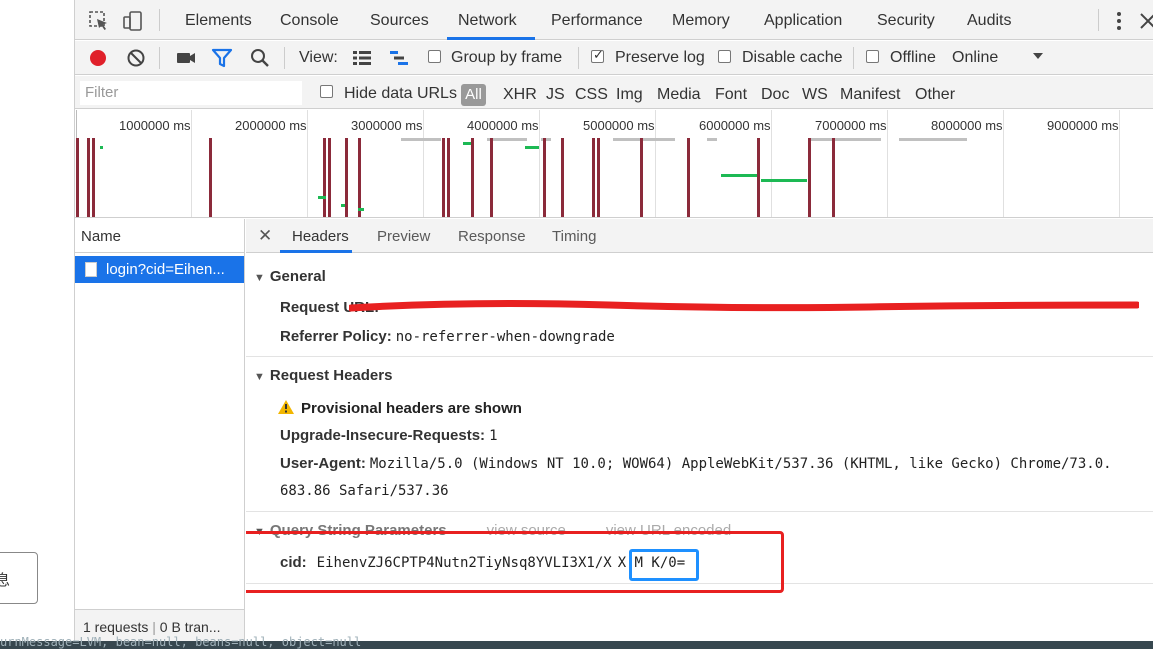  Describe the element at coordinates (503, 125) in the screenshot. I see `overview-tick-label: 4000000 ms` at that location.